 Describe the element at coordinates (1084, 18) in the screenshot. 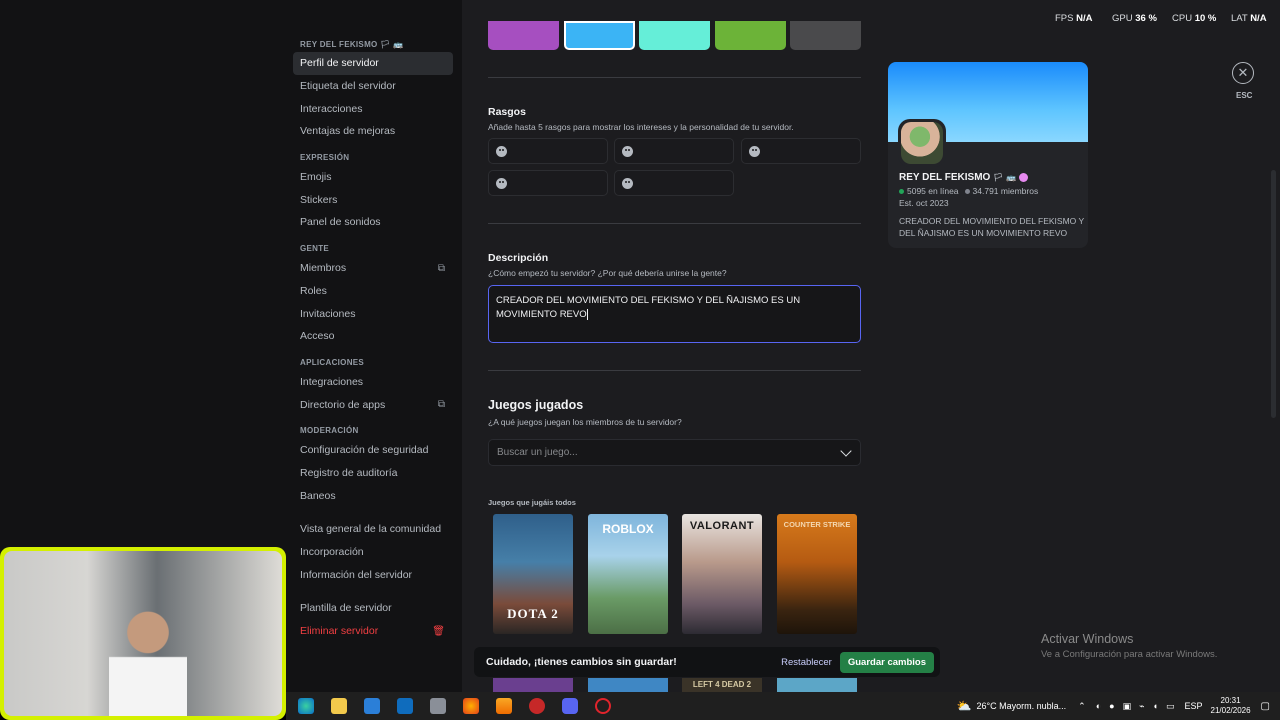

I see `fps-value: N/A` at that location.